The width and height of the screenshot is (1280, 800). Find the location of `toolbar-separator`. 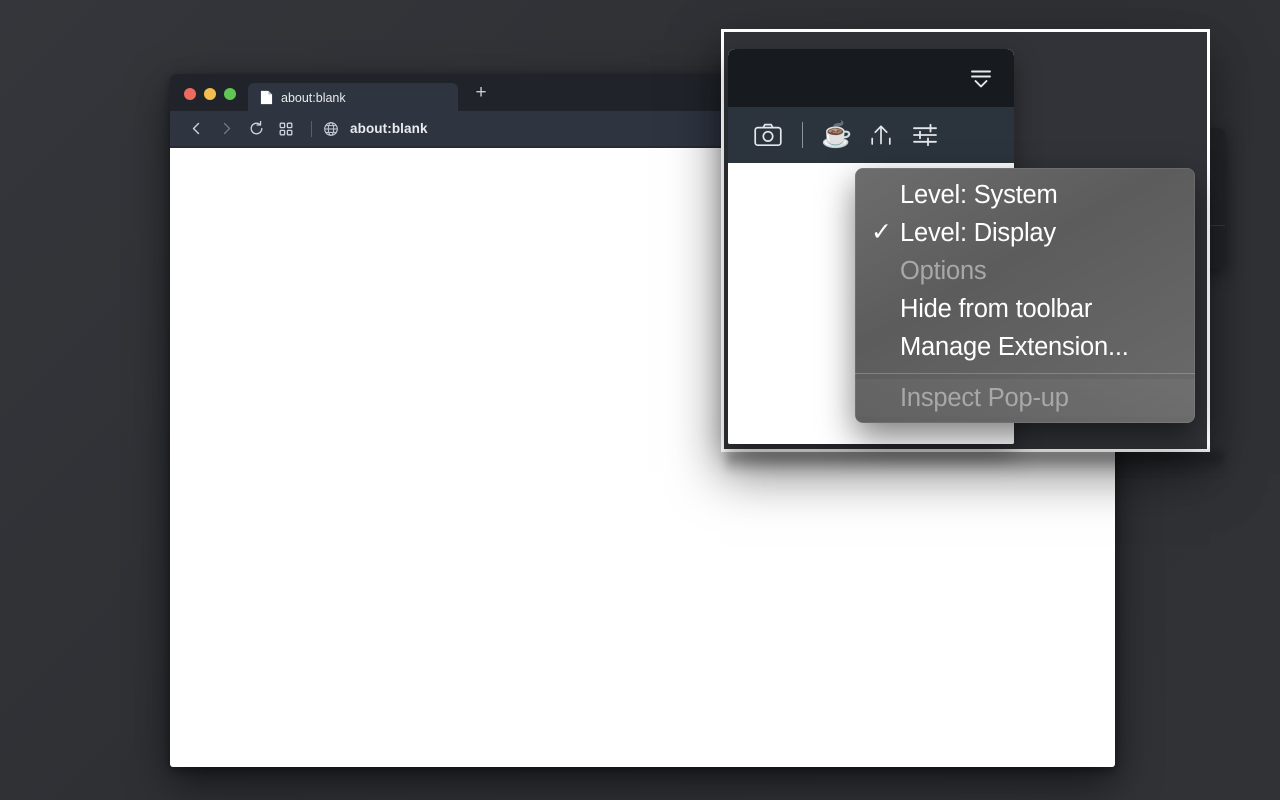

toolbar-separator is located at coordinates (802, 135).